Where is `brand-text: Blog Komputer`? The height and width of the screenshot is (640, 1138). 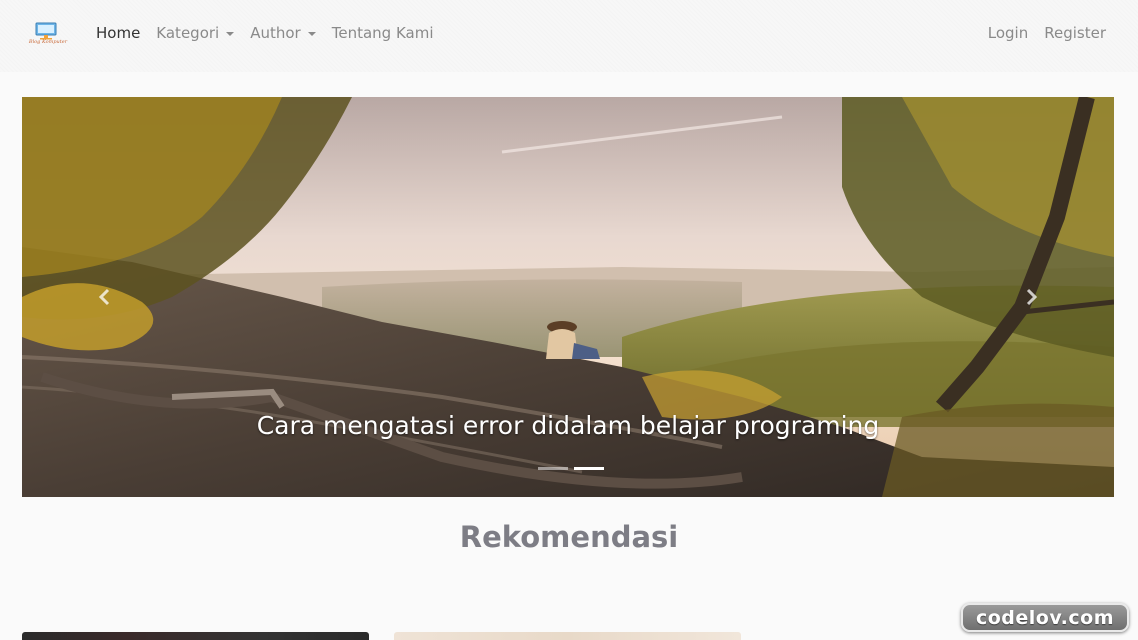 brand-text: Blog Komputer is located at coordinates (48, 42).